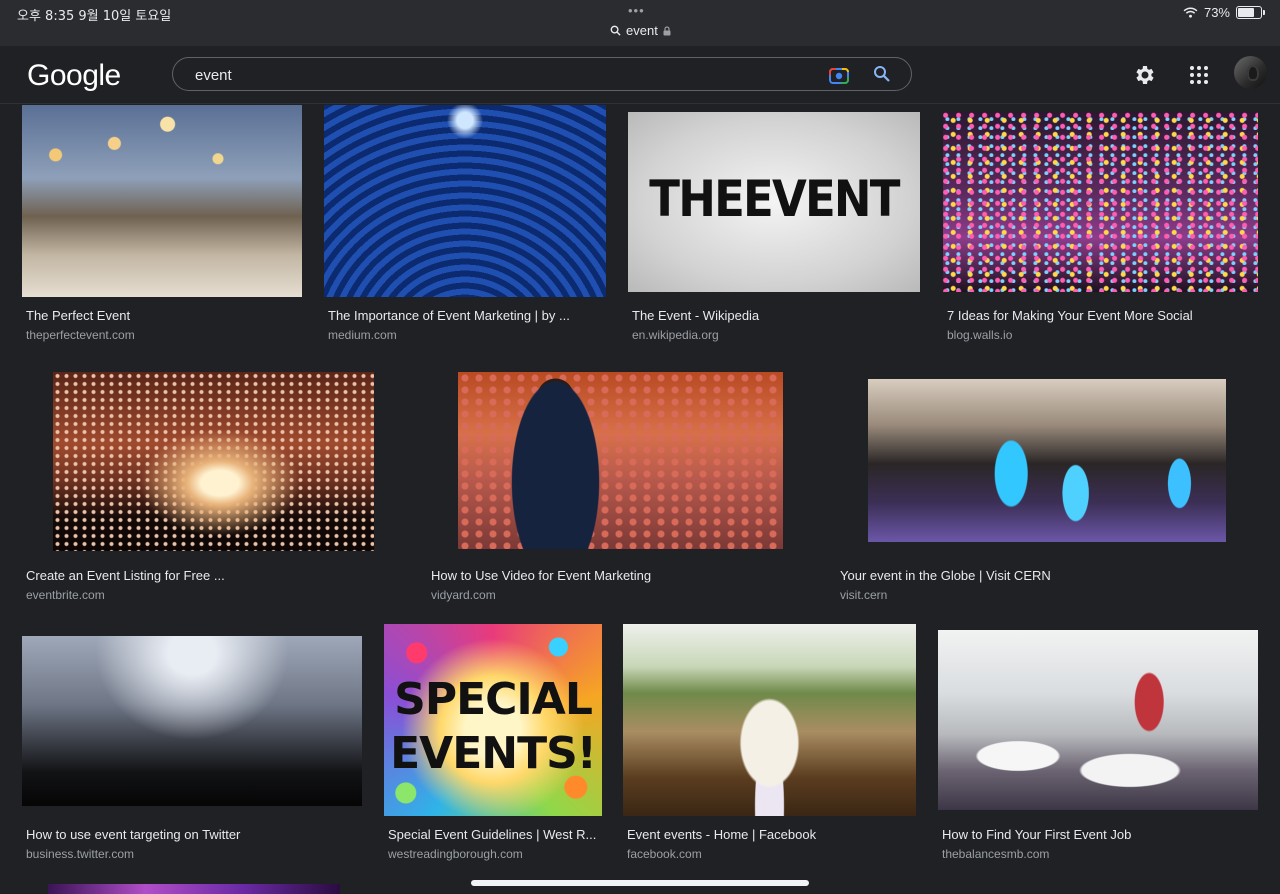  Describe the element at coordinates (945, 575) in the screenshot. I see `result-title: Your event in the Globe | Visit CERN` at that location.